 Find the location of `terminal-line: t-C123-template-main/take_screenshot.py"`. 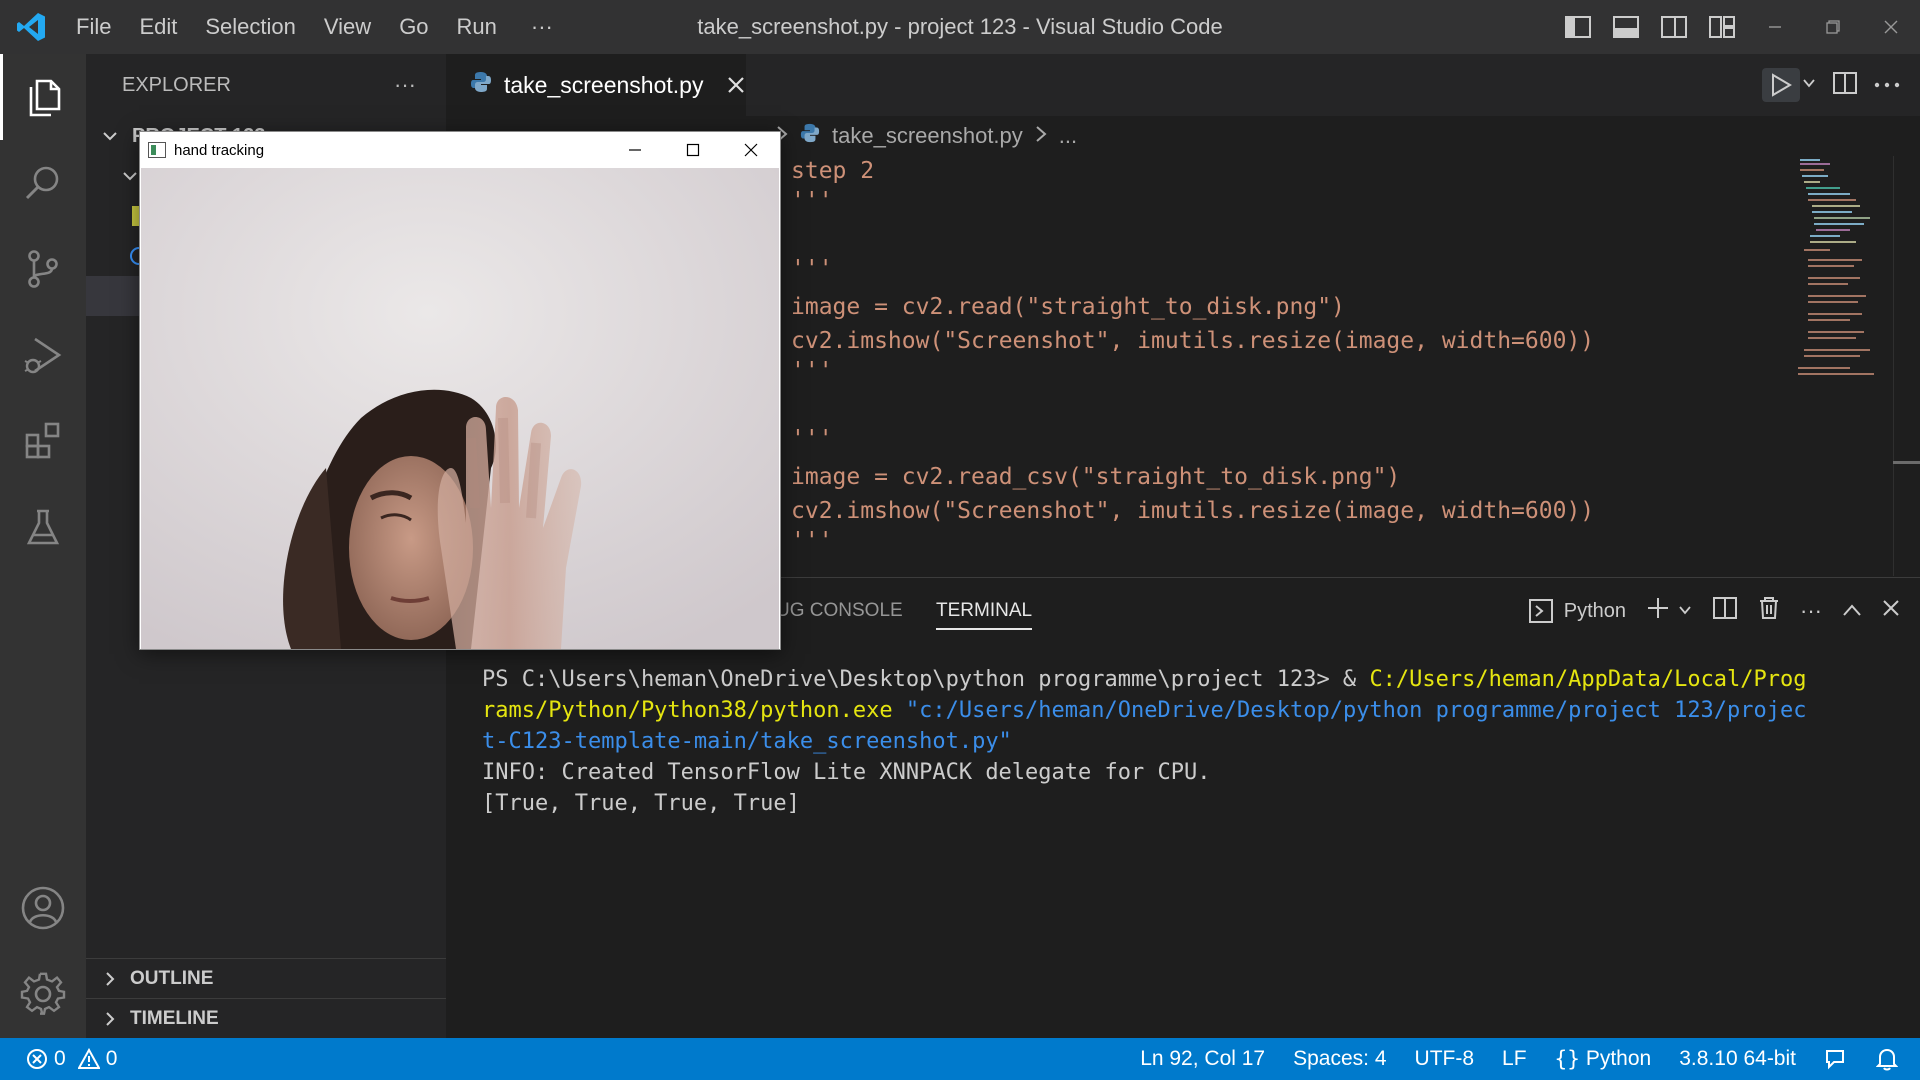

terminal-line: t-C123-template-main/take_screenshot.py" is located at coordinates (1152, 741).